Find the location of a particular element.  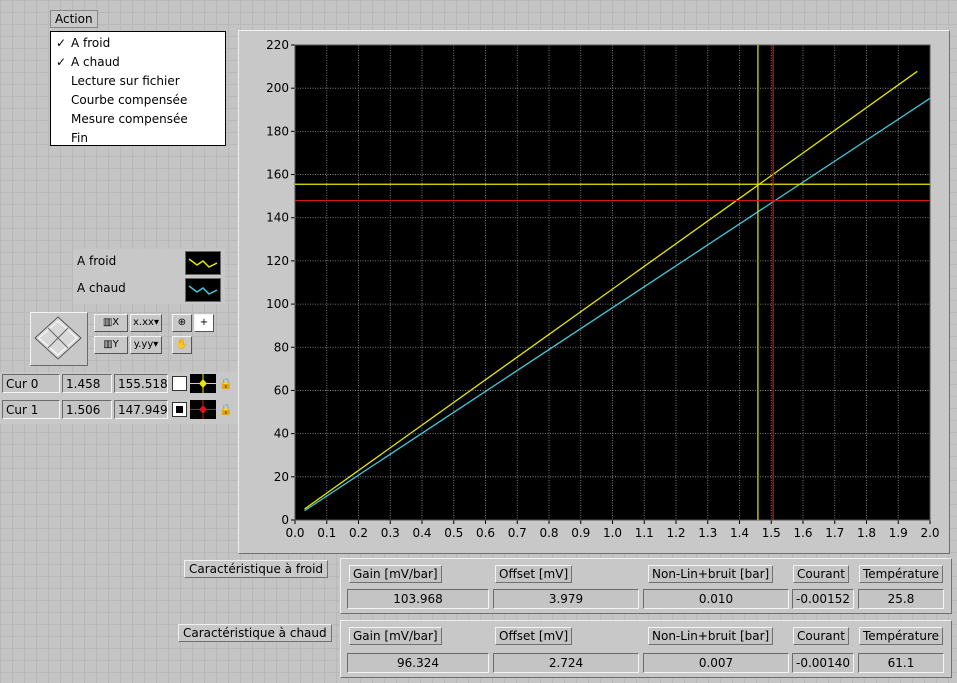

offset-value: 3.979 is located at coordinates (566, 599).